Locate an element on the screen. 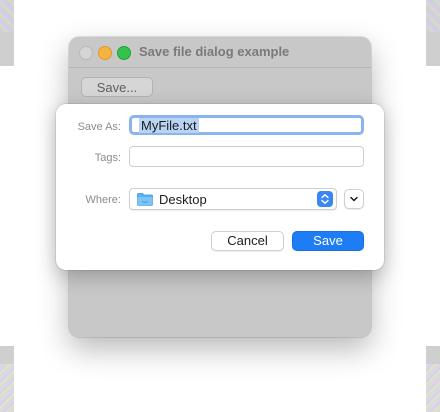 This screenshot has height=412, width=440. chevron-up-down-icon is located at coordinates (325, 199).